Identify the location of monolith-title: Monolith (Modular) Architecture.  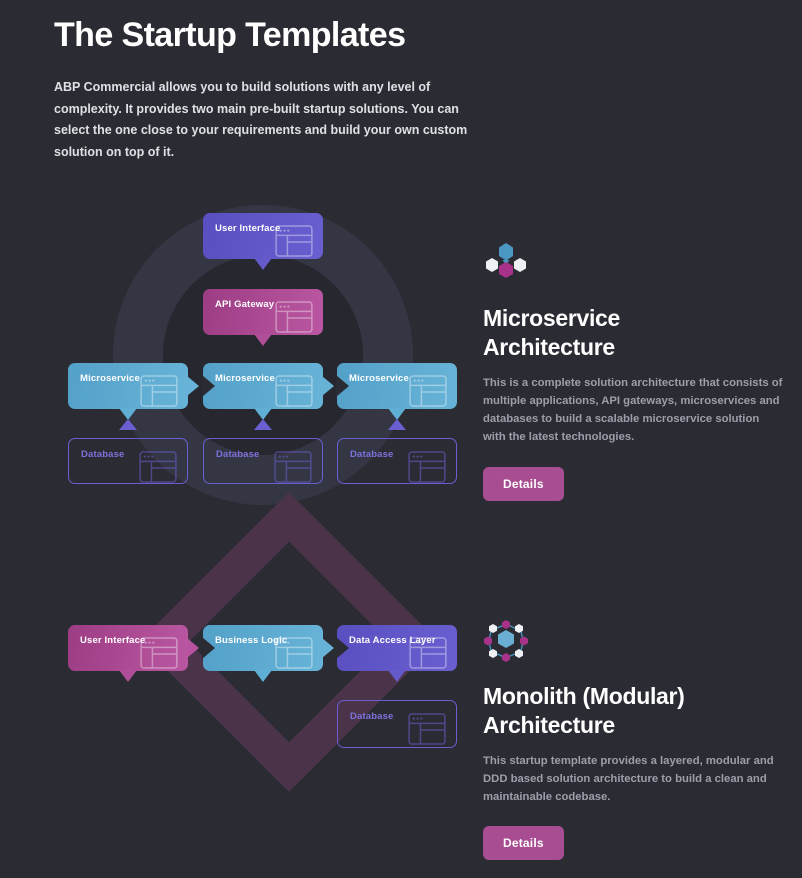
(584, 710).